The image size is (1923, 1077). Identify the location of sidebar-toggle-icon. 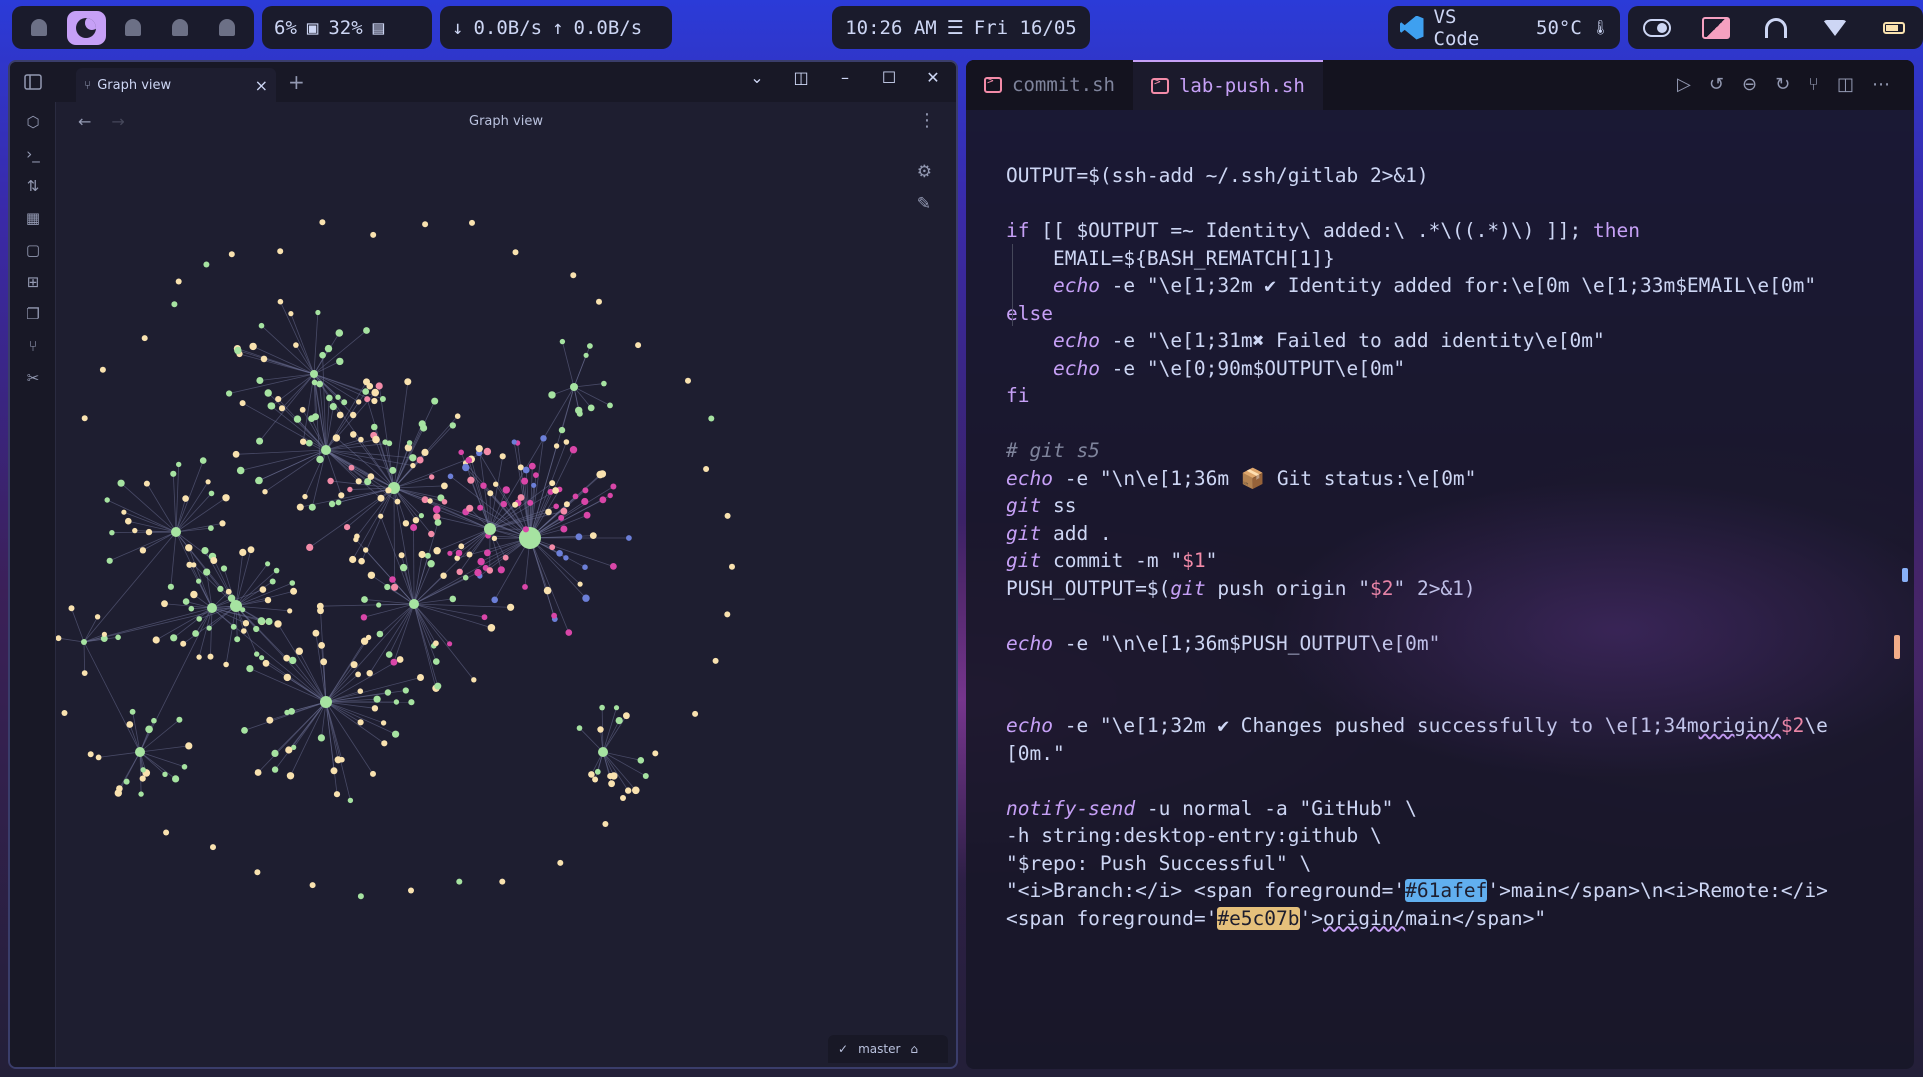
(33, 82).